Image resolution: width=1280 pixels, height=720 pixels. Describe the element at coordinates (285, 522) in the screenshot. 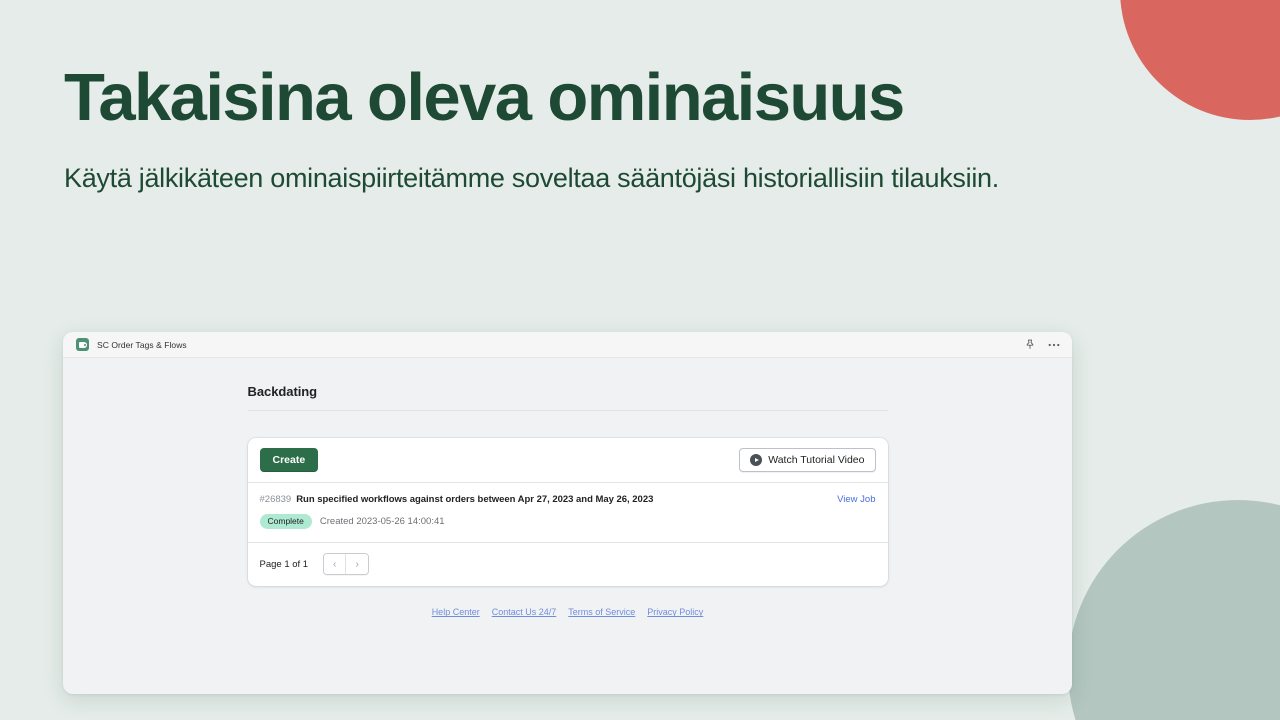

I see `status-badge: Complete` at that location.